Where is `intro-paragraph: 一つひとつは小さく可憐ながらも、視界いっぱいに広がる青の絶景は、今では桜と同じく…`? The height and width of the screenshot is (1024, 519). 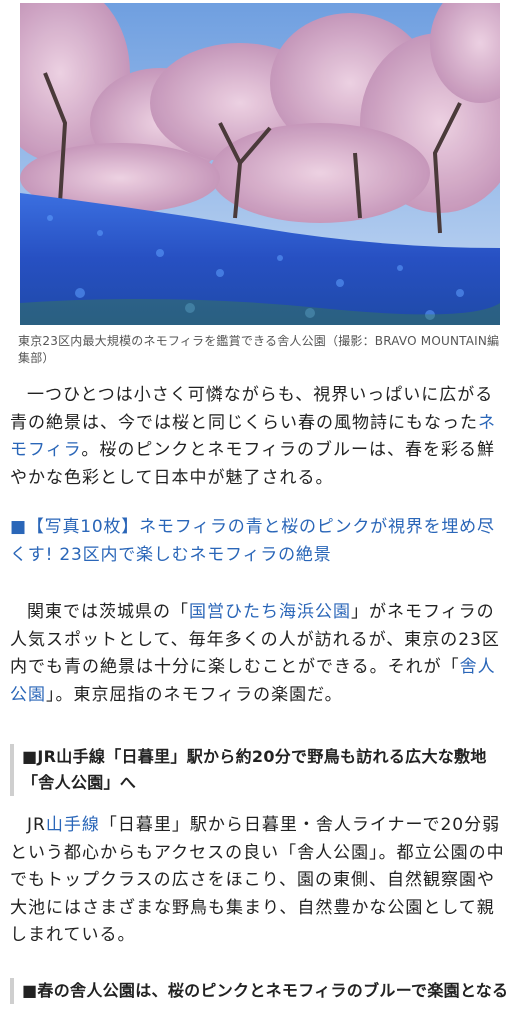
intro-paragraph: 一つひとつは小さく可憐ながらも、視界いっぱいに広がる青の絶景は、今では桜と同じく… is located at coordinates (258, 437).